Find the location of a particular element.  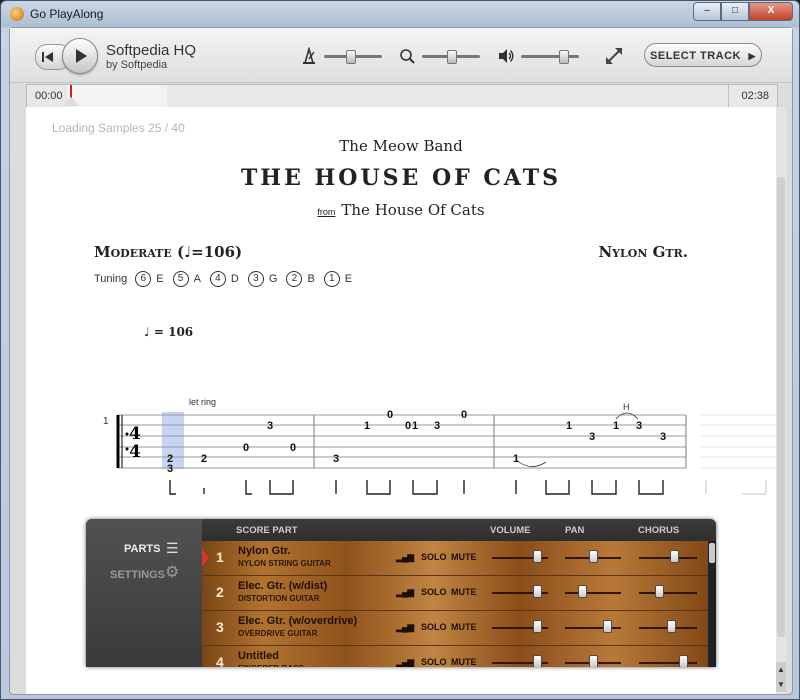

title-bar: Go PlayAlong – □ X is located at coordinates (400, 14).